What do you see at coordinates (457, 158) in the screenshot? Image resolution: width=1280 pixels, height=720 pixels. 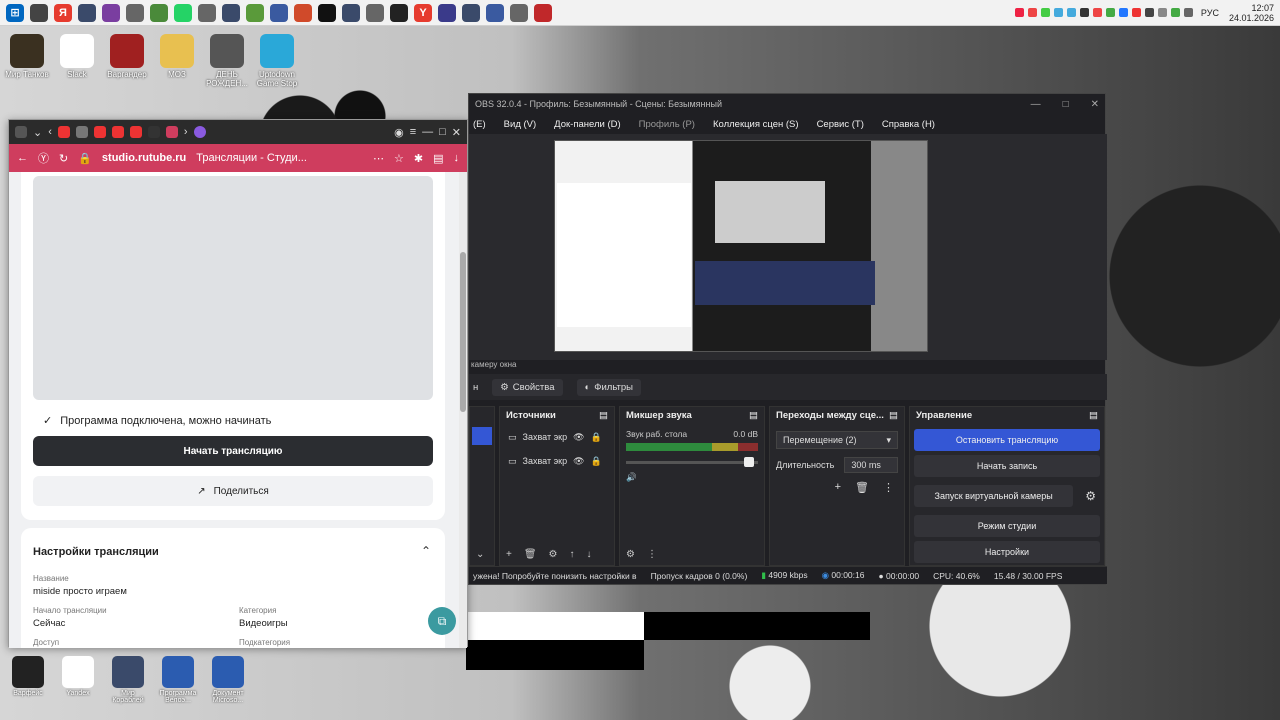 I see `download-icon: ↓` at bounding box center [457, 158].